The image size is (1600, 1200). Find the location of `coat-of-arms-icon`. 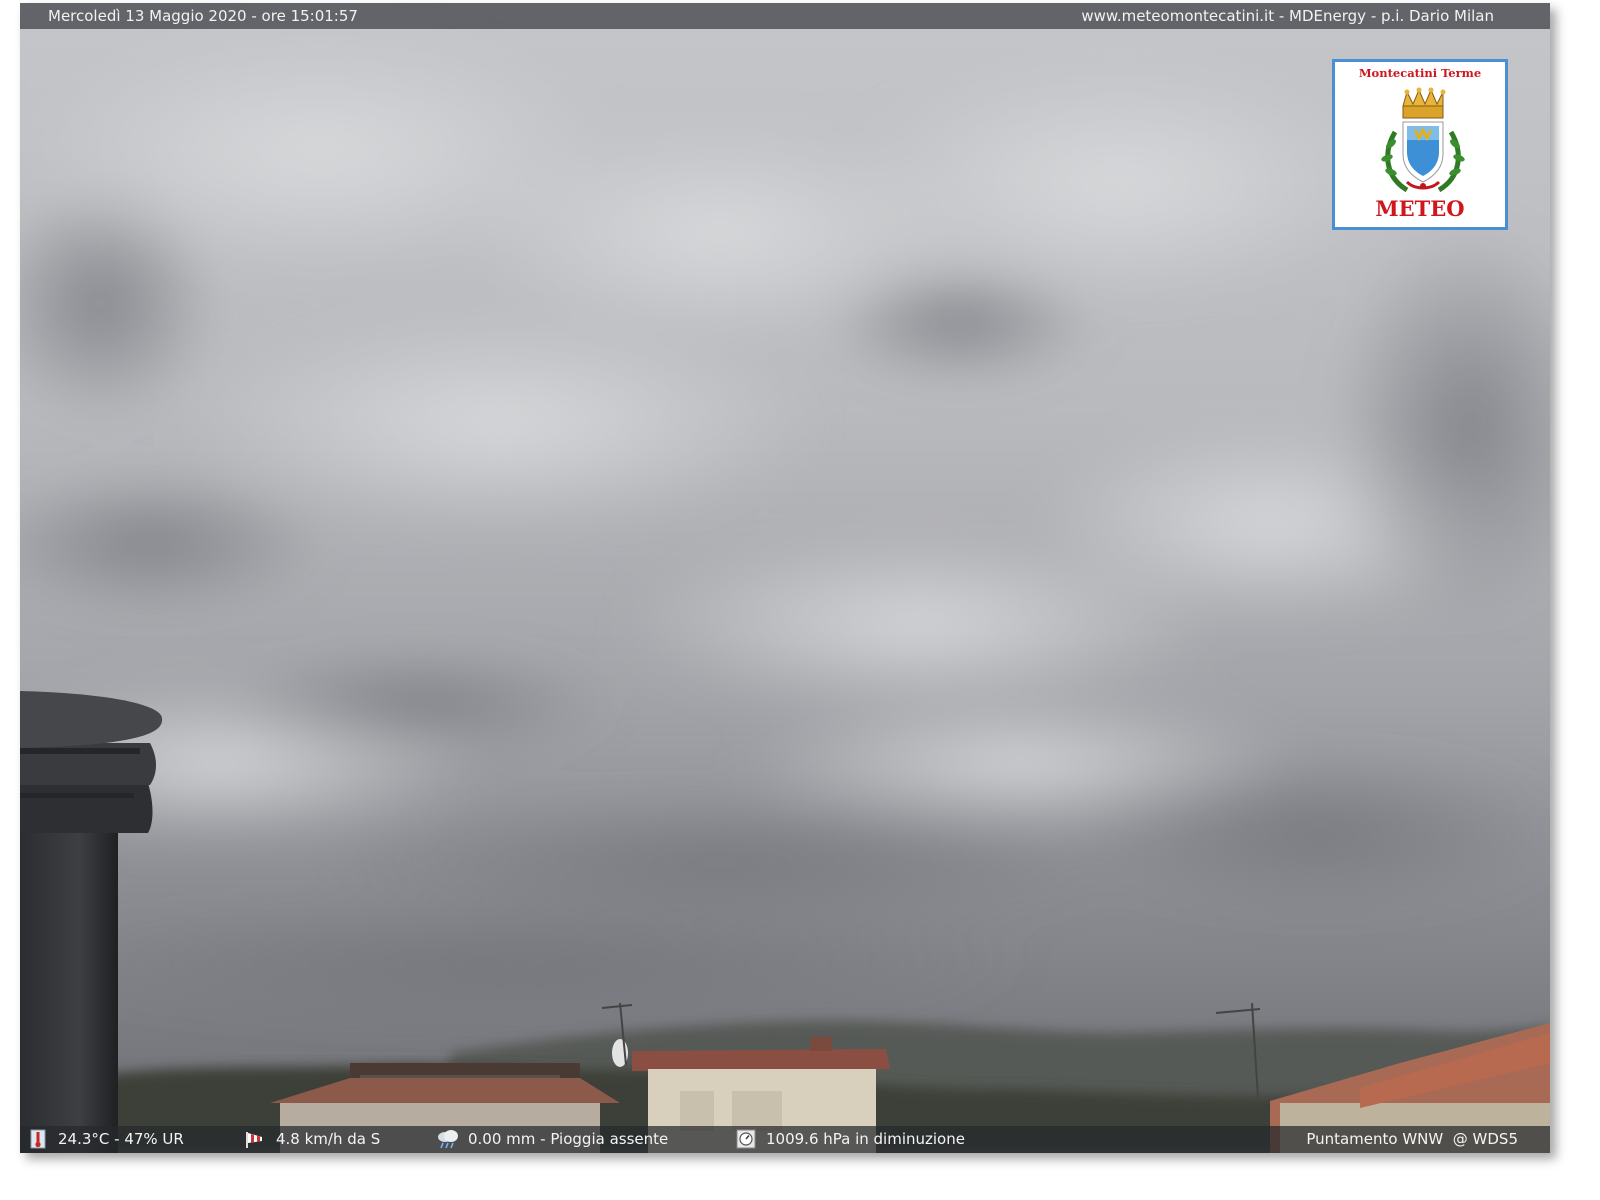

coat-of-arms-icon is located at coordinates (1423, 140).